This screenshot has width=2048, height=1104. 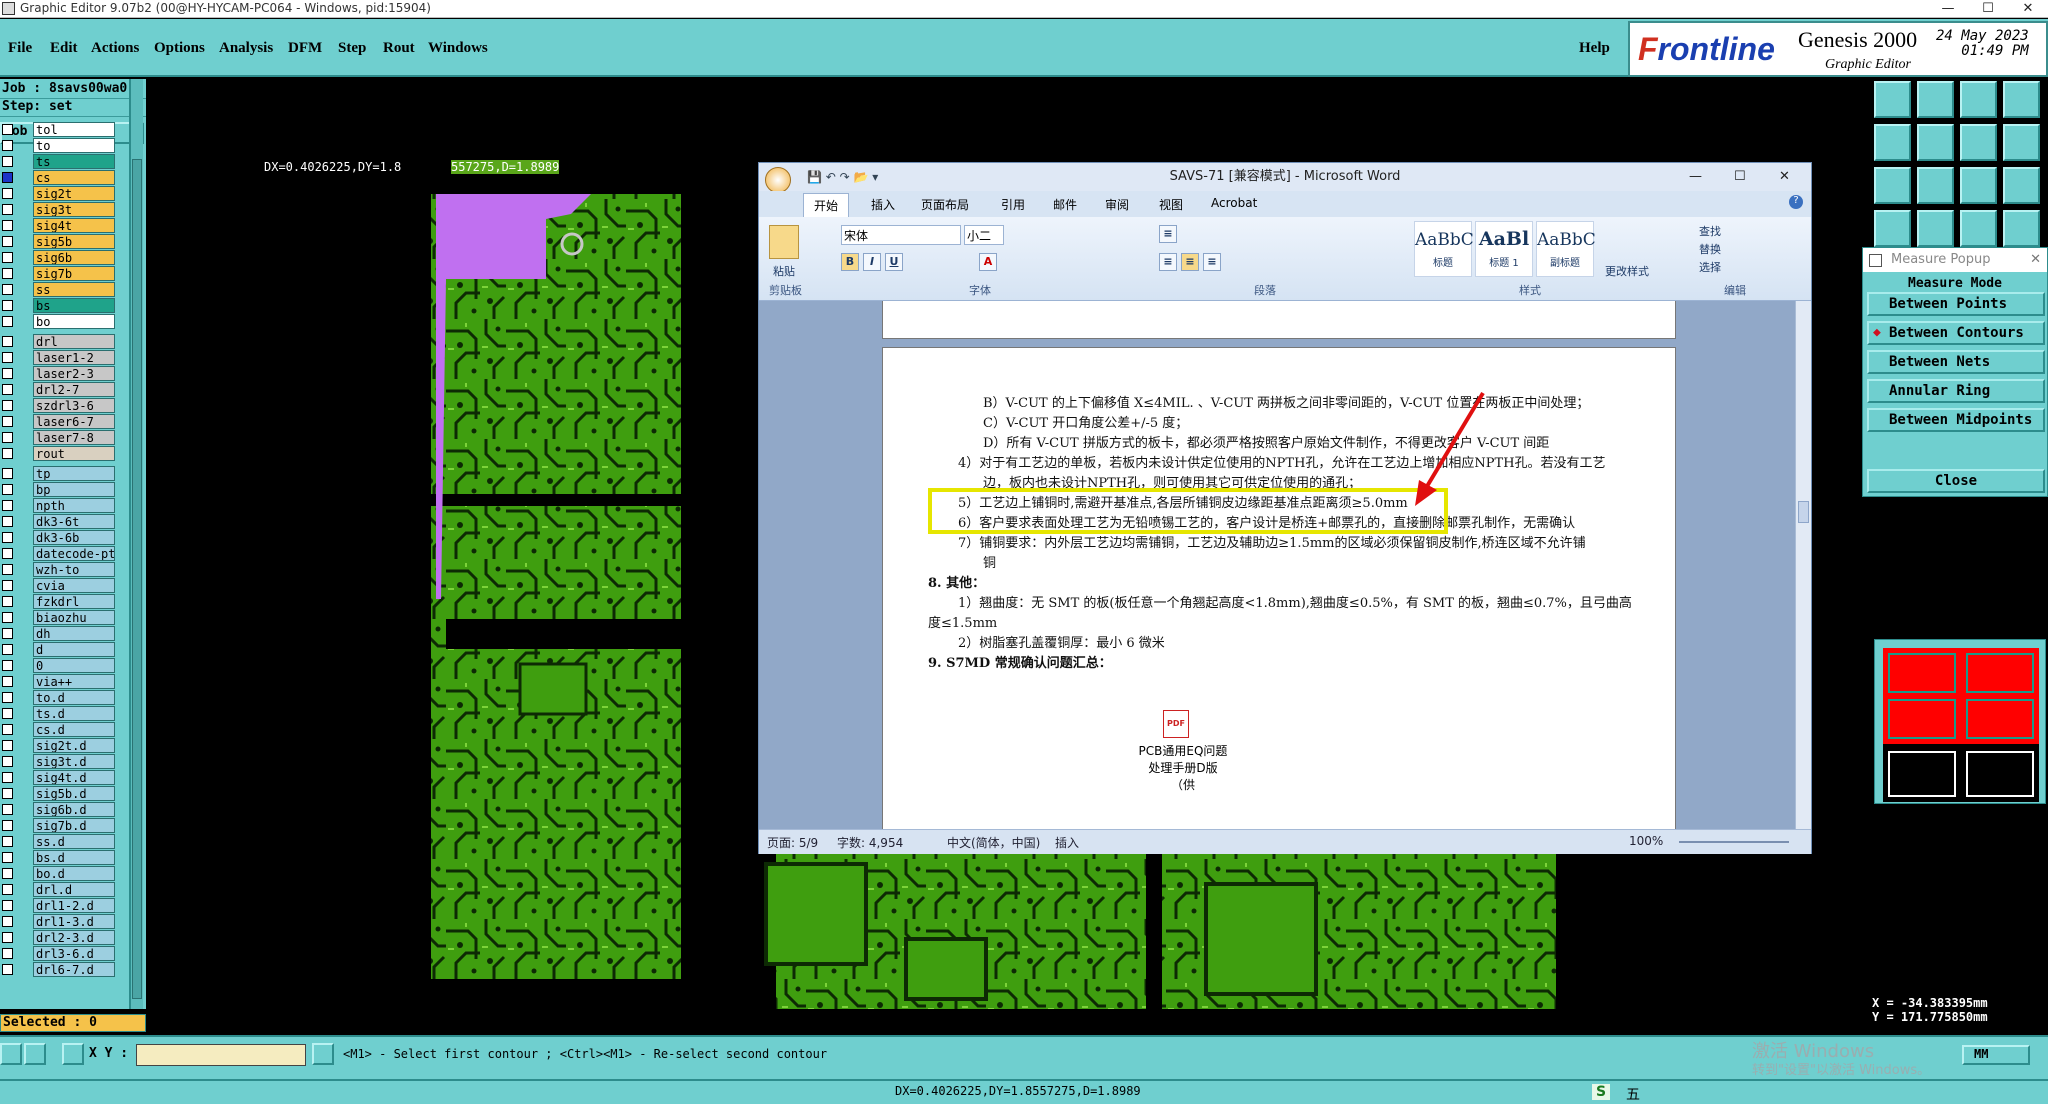 I want to click on help-icon: ?, so click(x=1796, y=202).